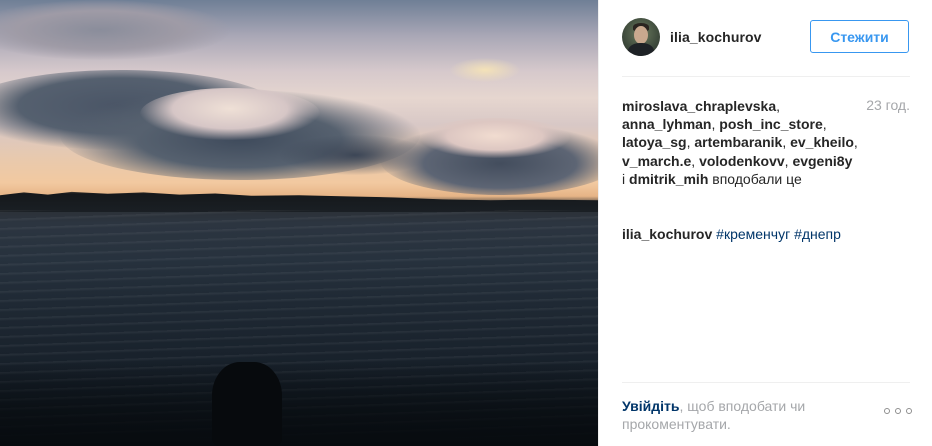 This screenshot has height=446, width=932. Describe the element at coordinates (753, 234) in the screenshot. I see `hashtag: #кременчуг` at that location.